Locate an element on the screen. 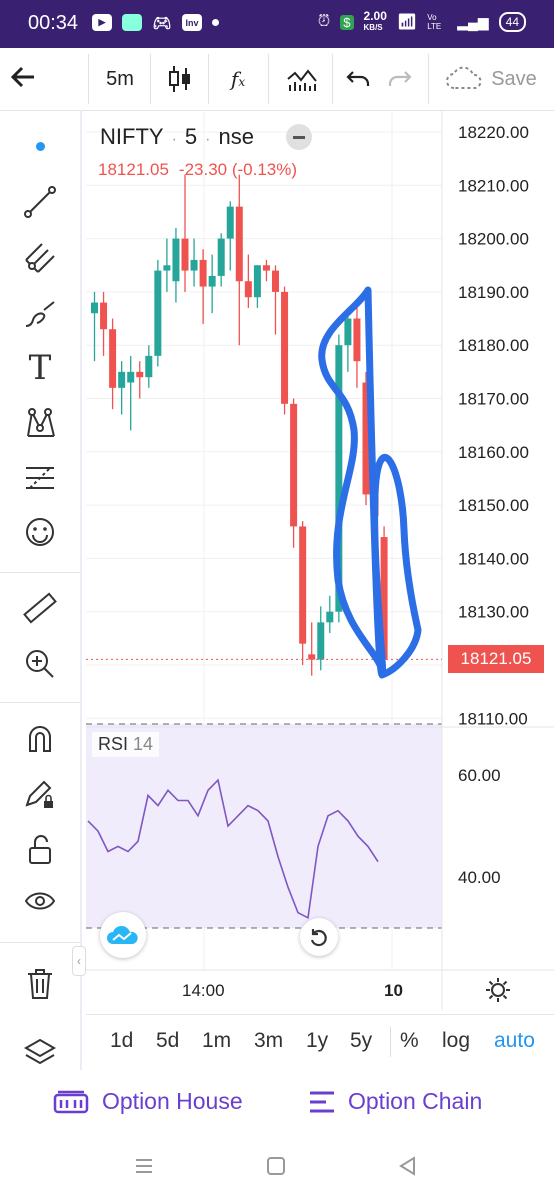  youtube-icon: ▶ is located at coordinates (102, 22).